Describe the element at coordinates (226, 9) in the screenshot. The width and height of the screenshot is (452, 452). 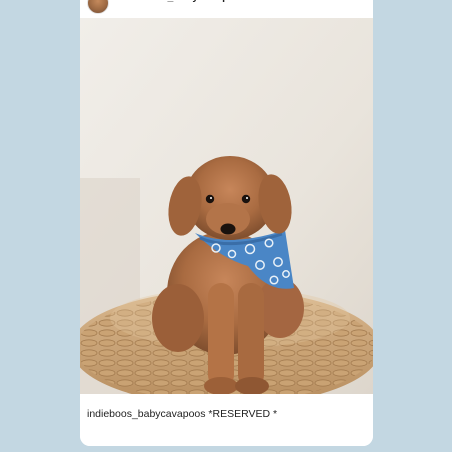
I see `post-header: indieboos_babycavapoos` at that location.